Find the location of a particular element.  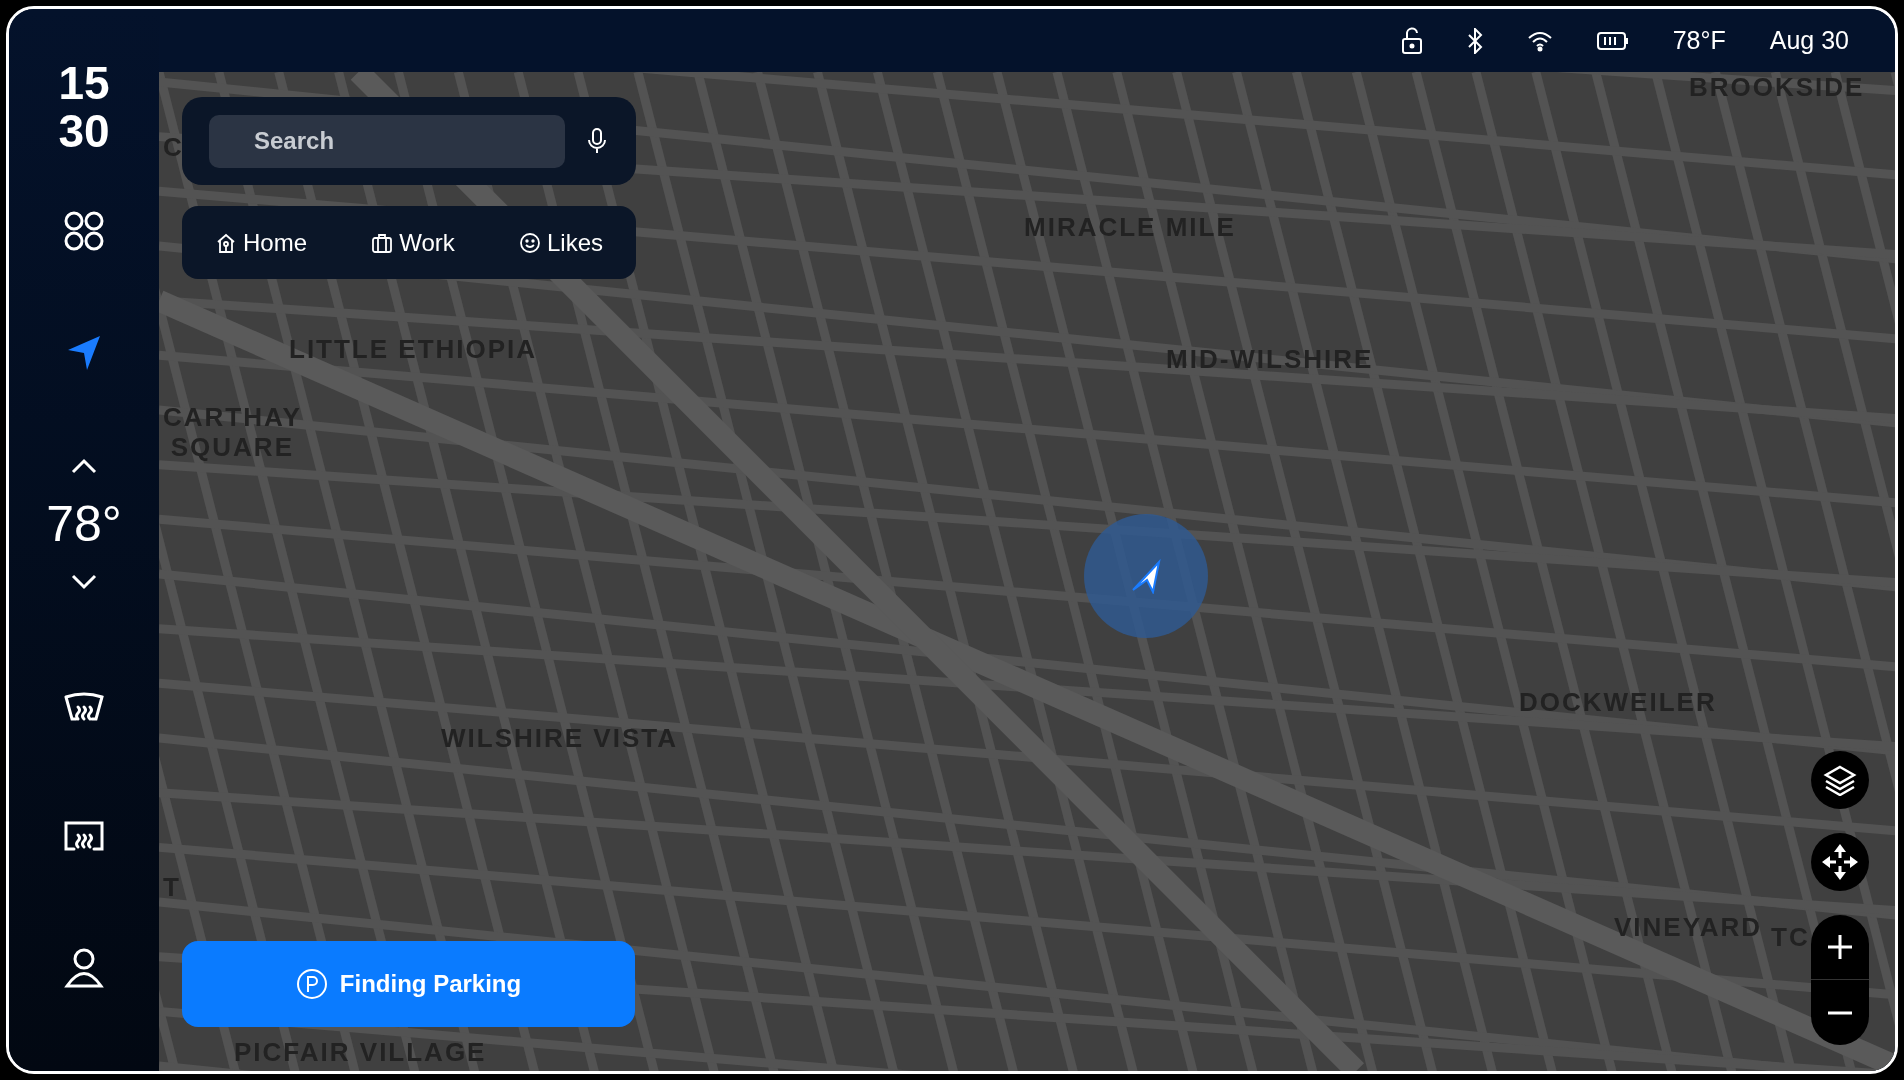

map-label: VINEYARD is located at coordinates (1688, 927).